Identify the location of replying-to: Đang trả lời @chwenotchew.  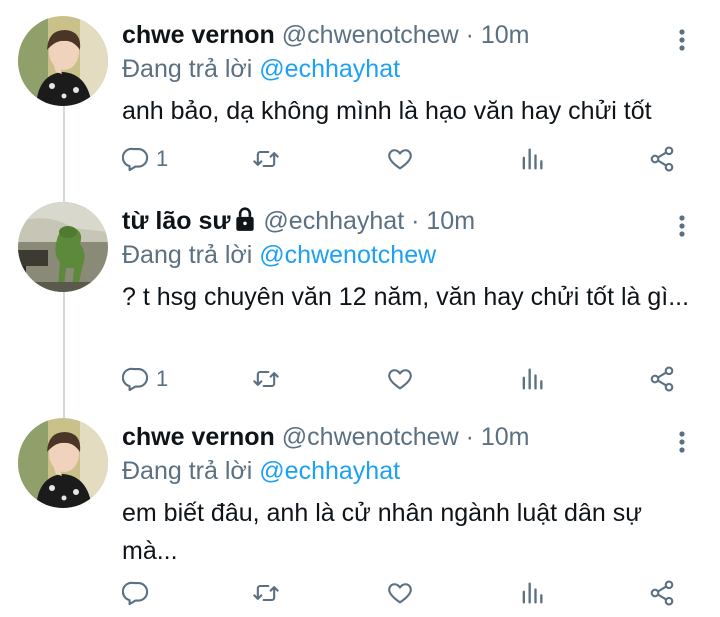
(279, 255).